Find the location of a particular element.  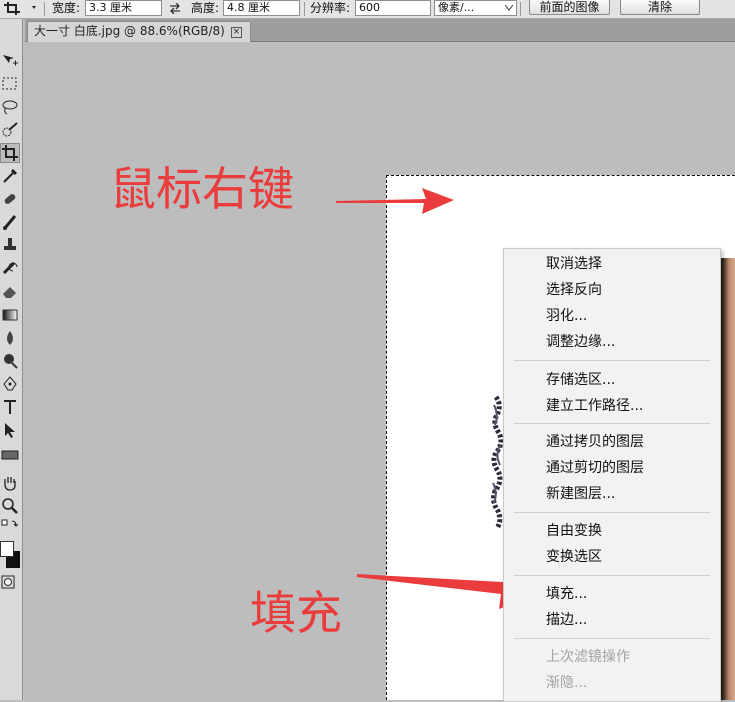

eraser-icon is located at coordinates (9, 292).